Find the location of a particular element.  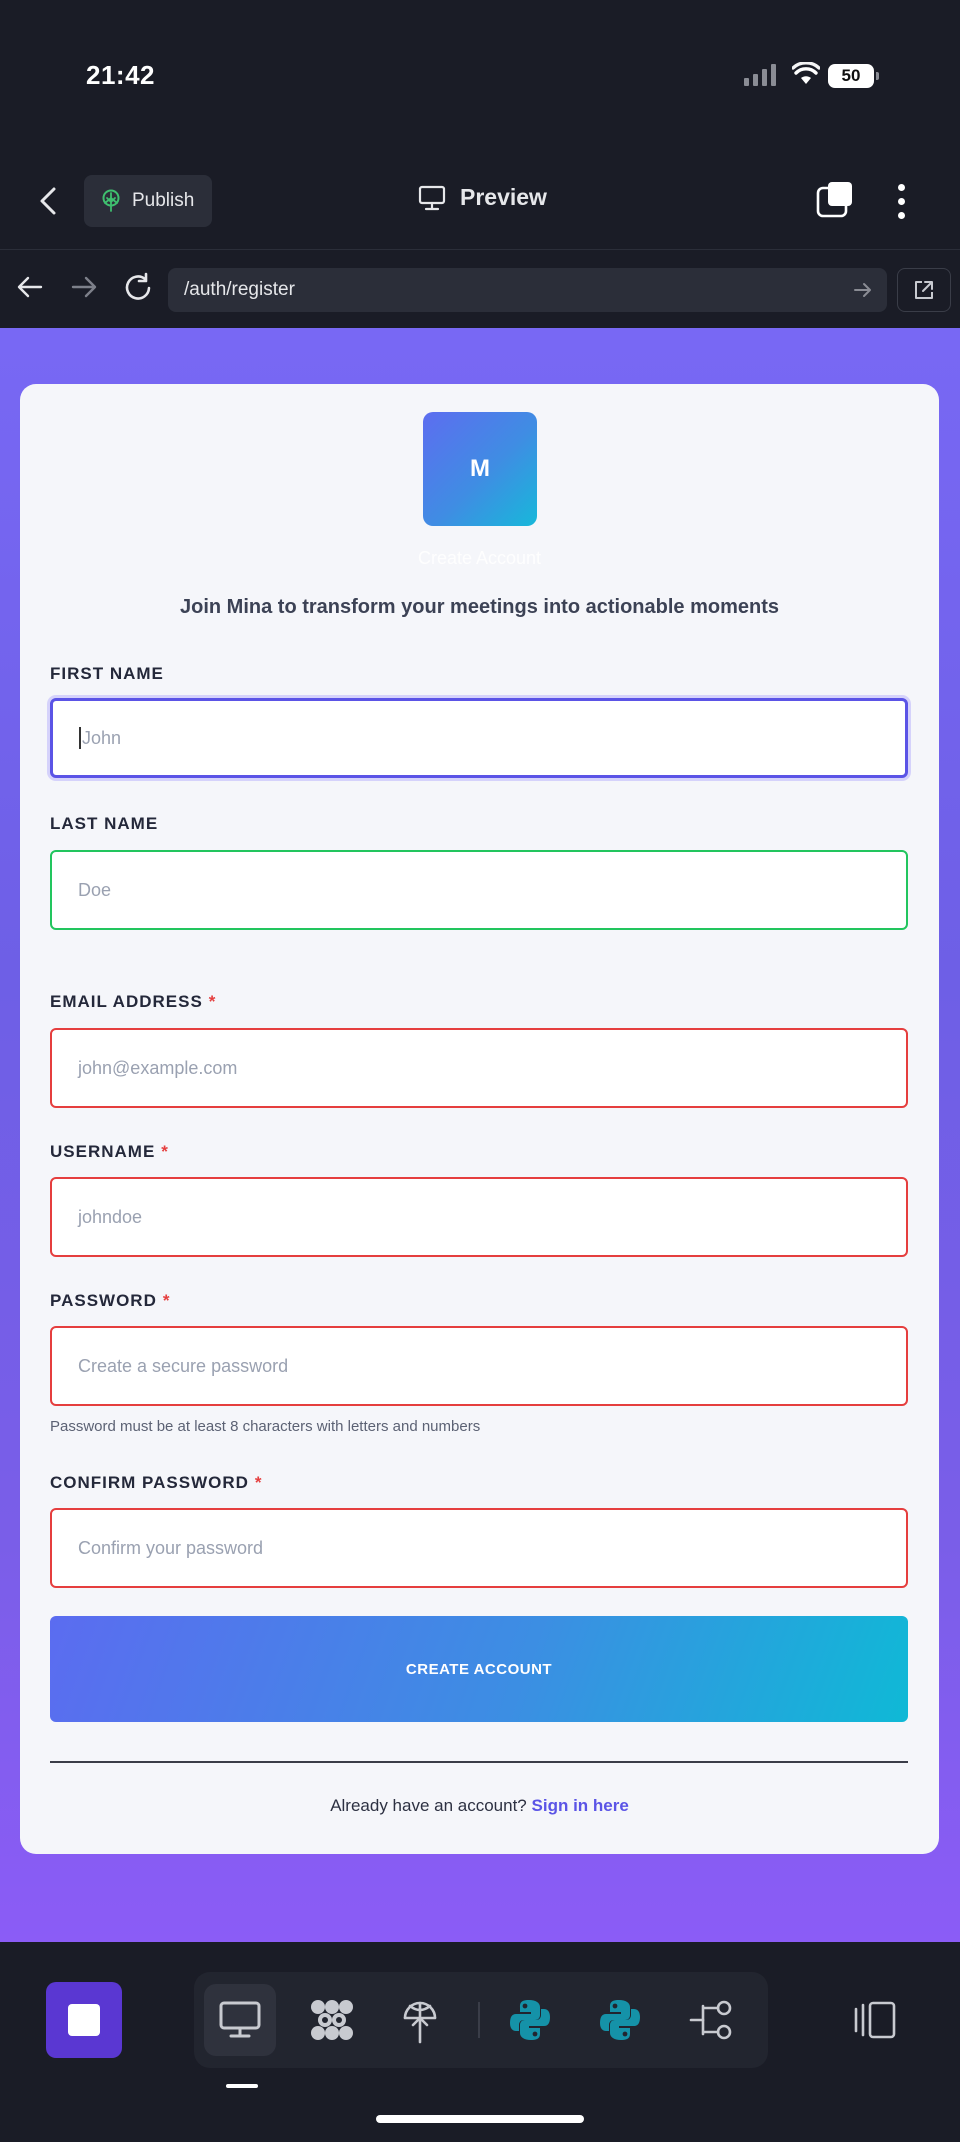

create-account-button: CREATE ACCOUNT is located at coordinates (479, 1669).